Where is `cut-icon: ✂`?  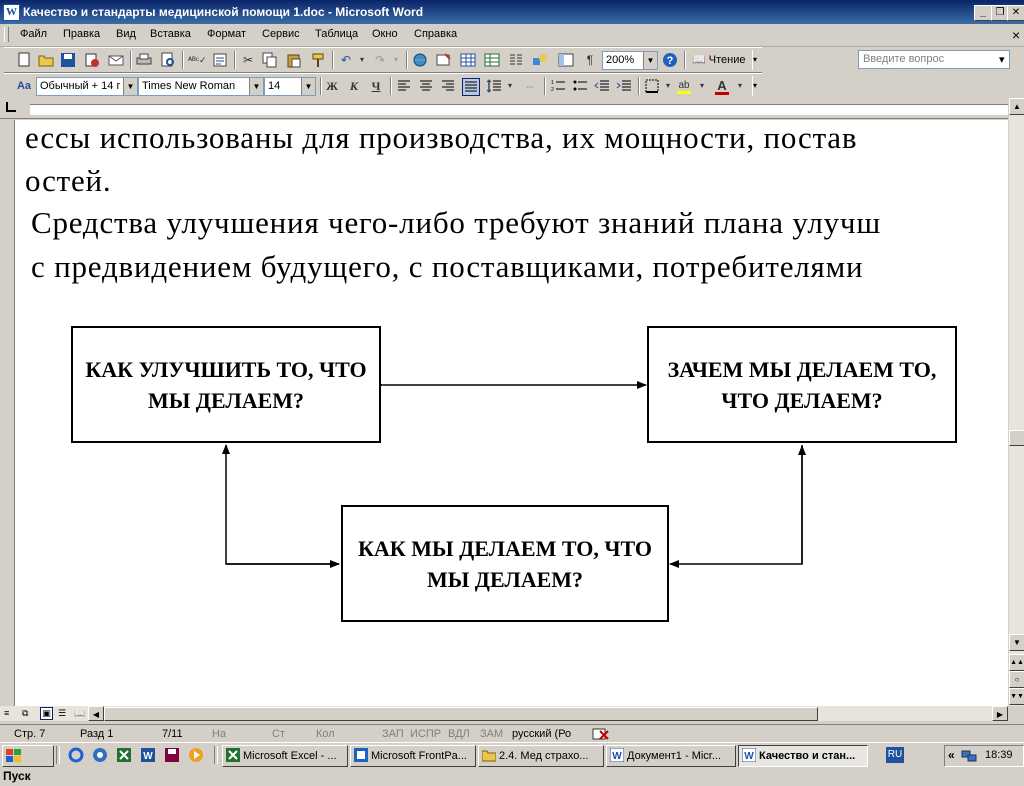
cut-icon: ✂ is located at coordinates (248, 60).